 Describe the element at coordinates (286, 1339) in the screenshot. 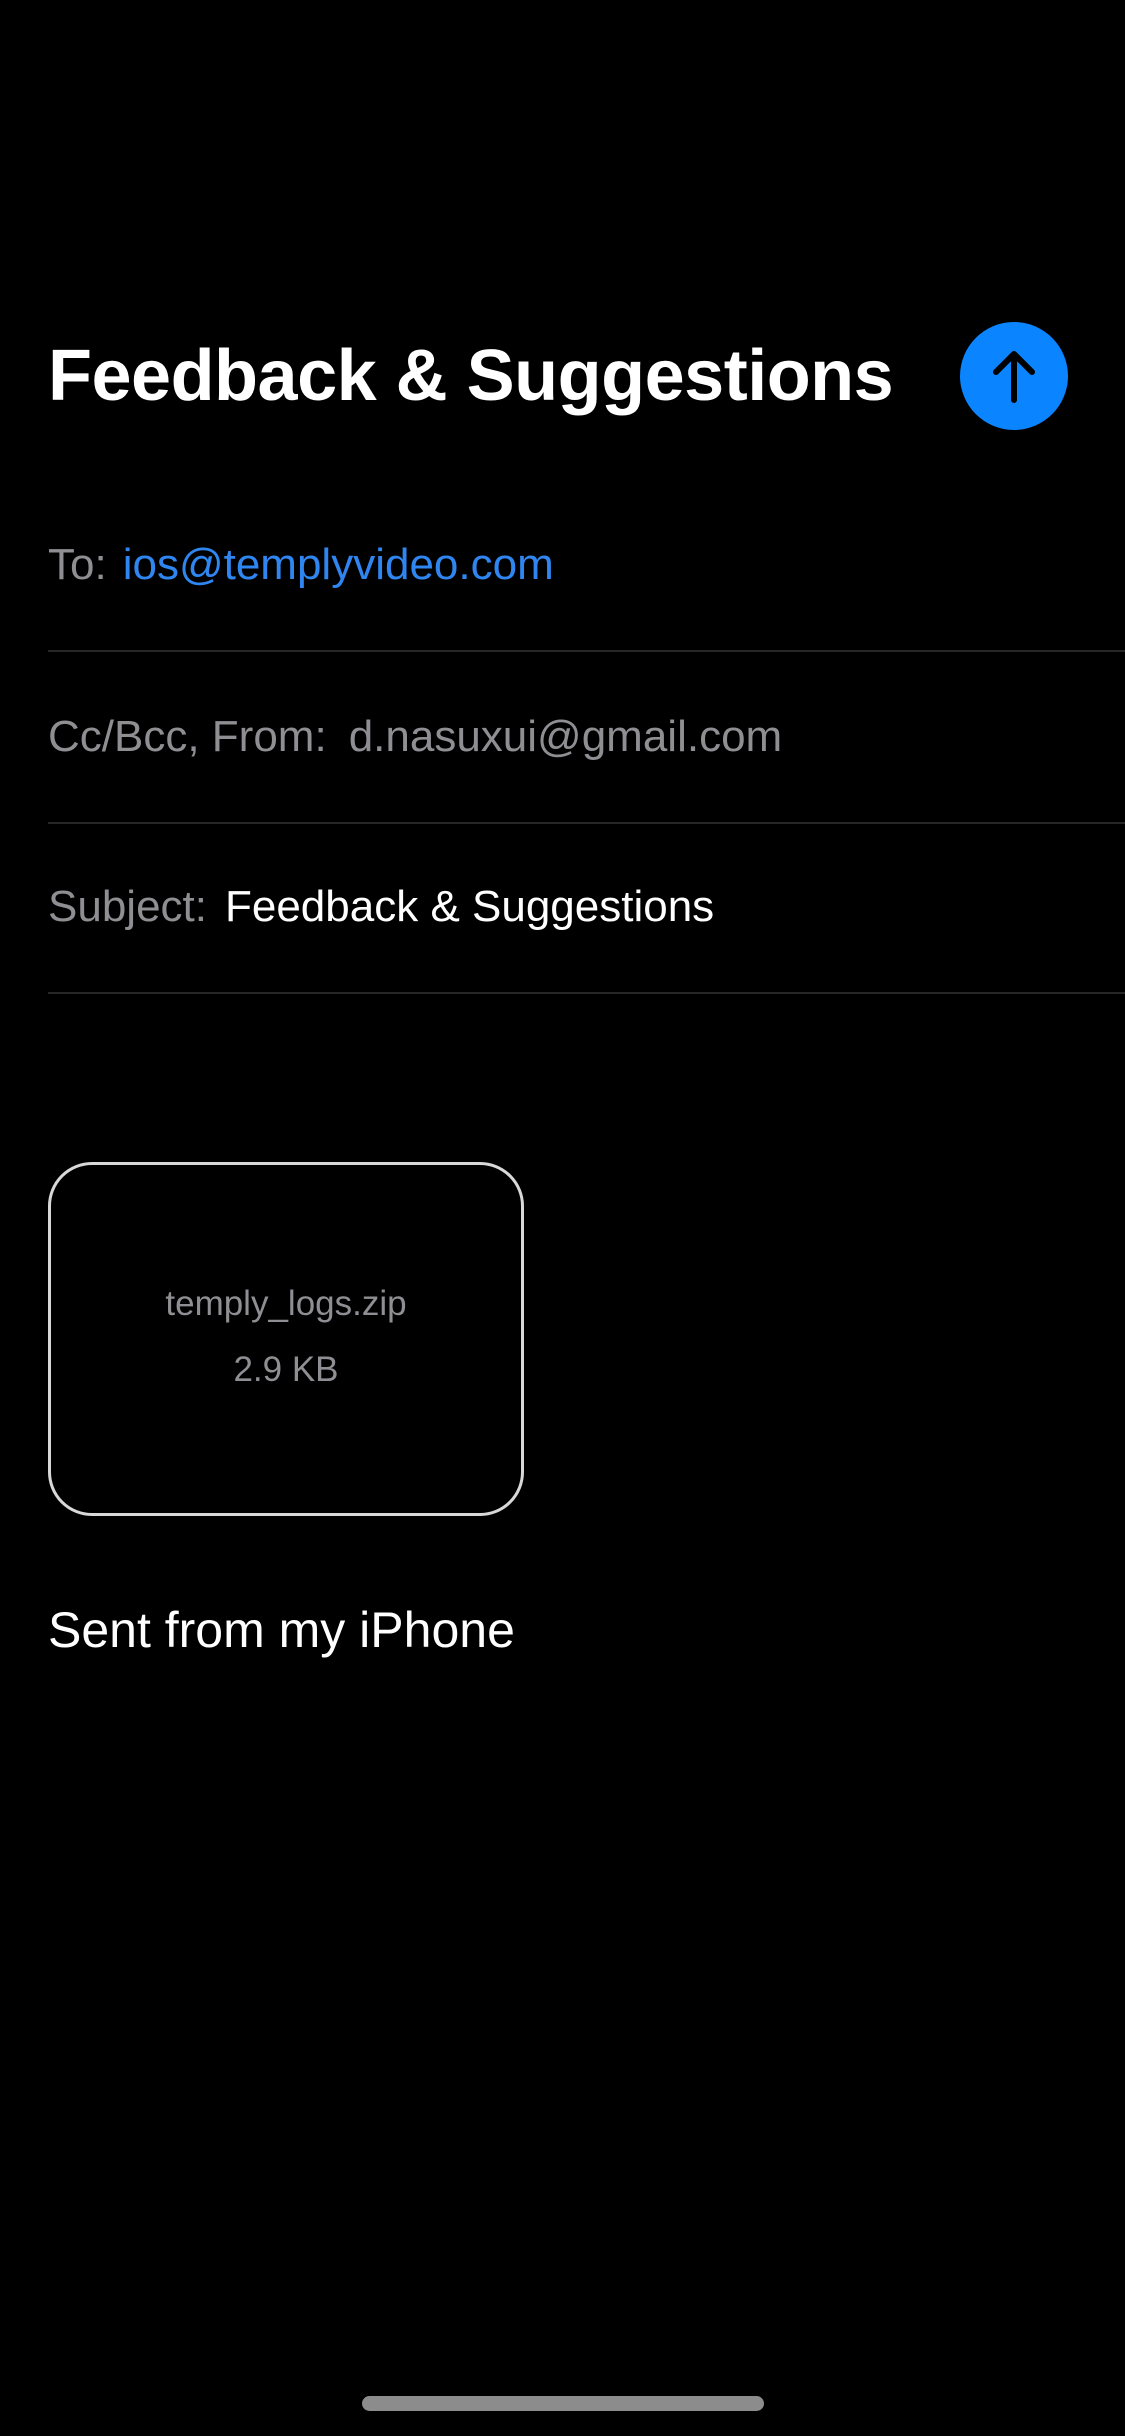

I see `attachment-card: temply_logs.zip 2.9 KB` at that location.